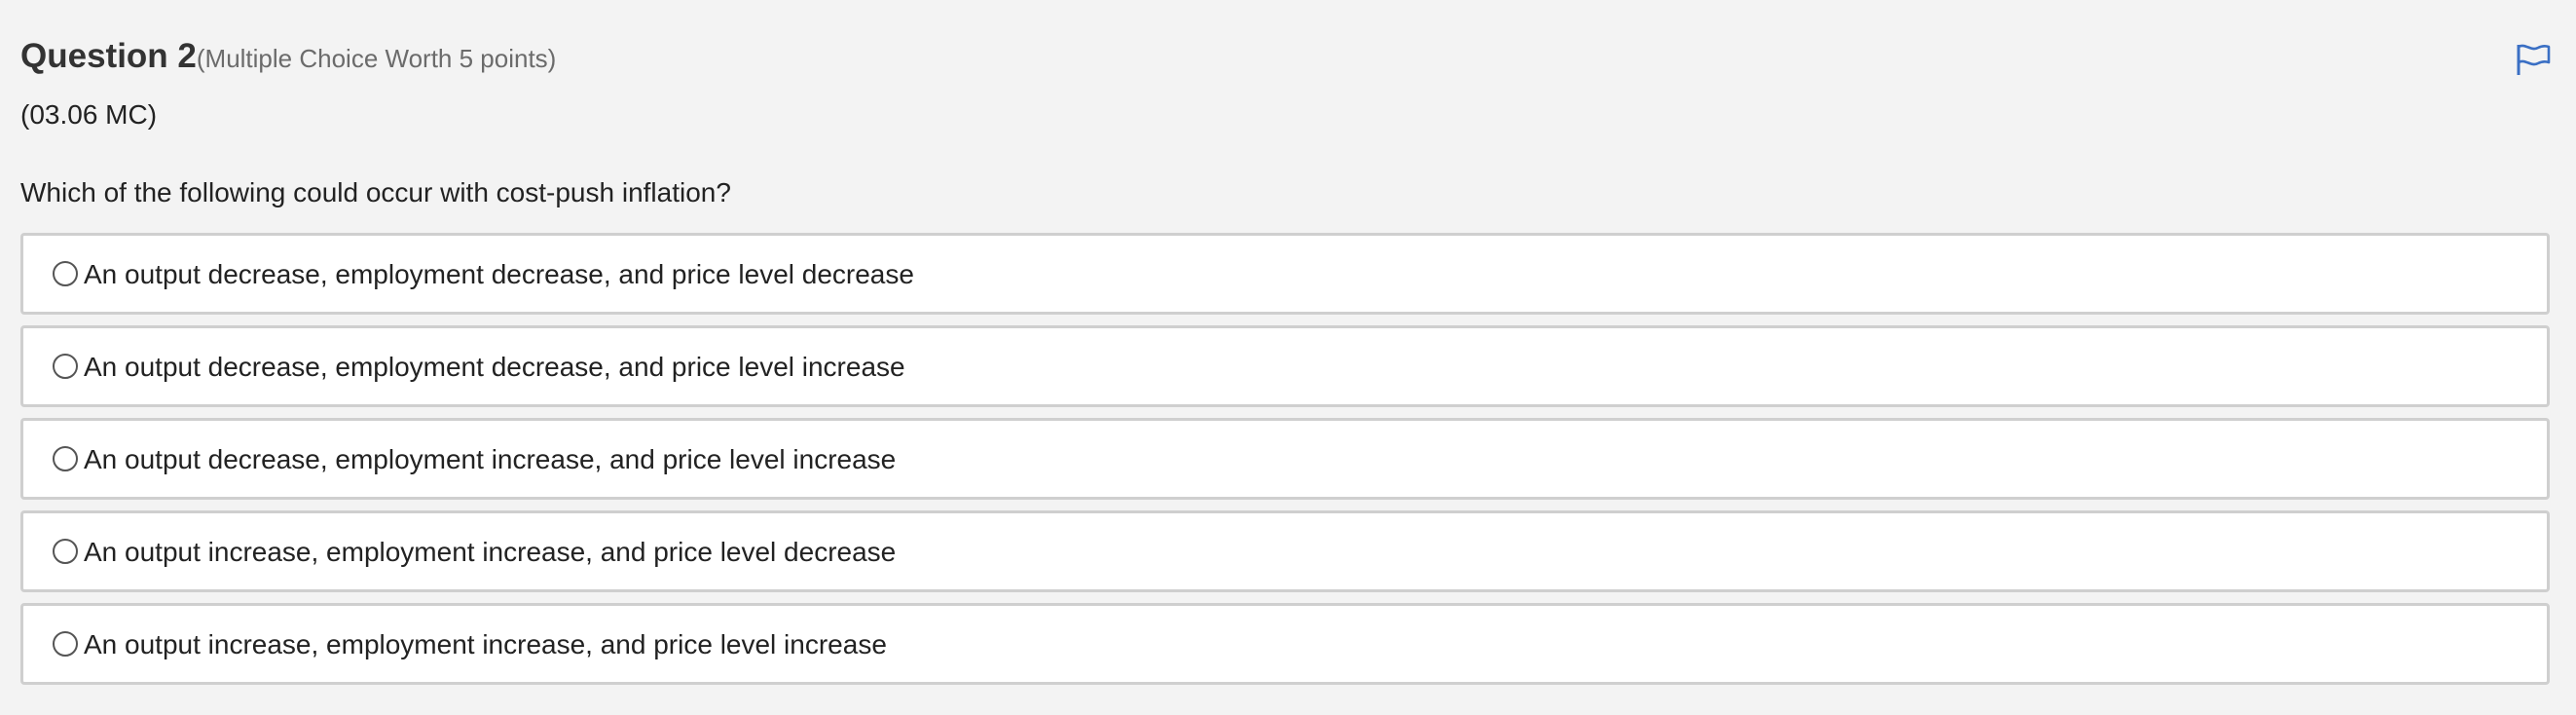 Image resolution: width=2576 pixels, height=715 pixels. I want to click on question-title: Question 2, so click(108, 56).